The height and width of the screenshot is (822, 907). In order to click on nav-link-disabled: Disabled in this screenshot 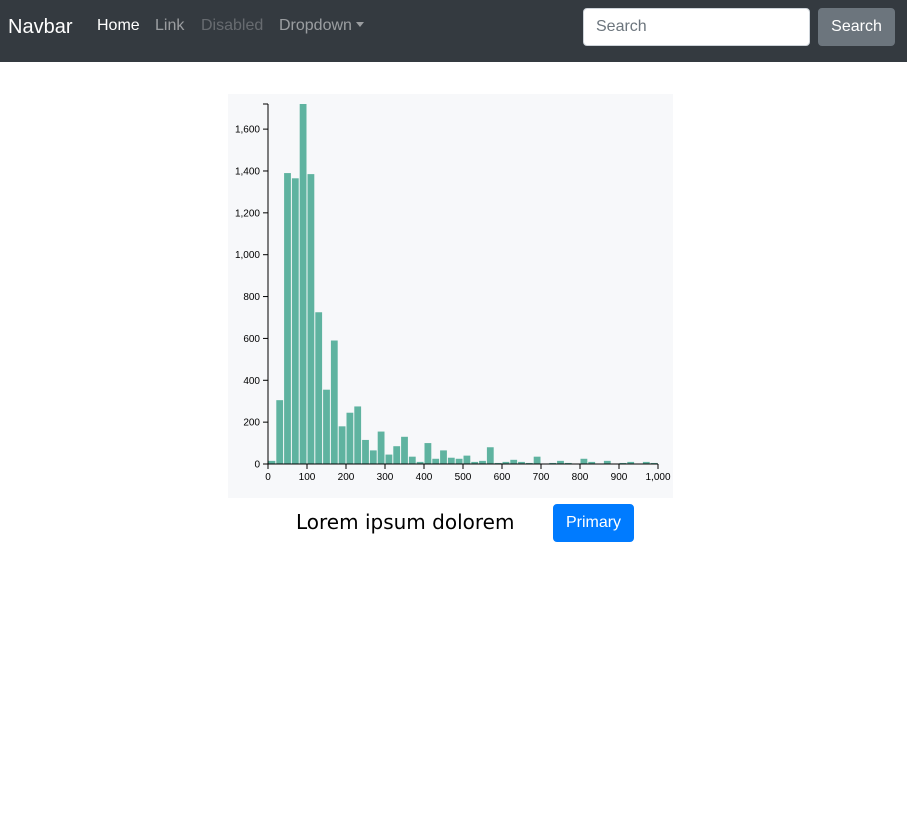, I will do `click(232, 25)`.